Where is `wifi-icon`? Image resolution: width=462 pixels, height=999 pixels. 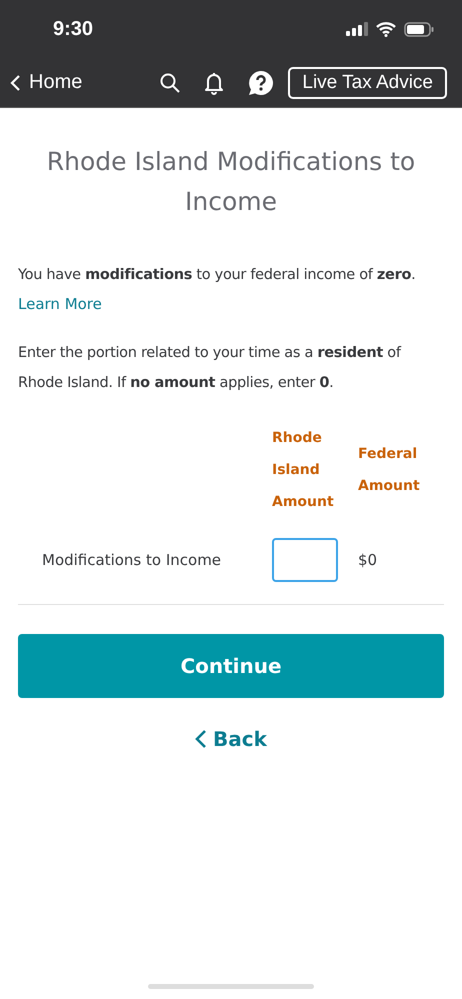 wifi-icon is located at coordinates (386, 29).